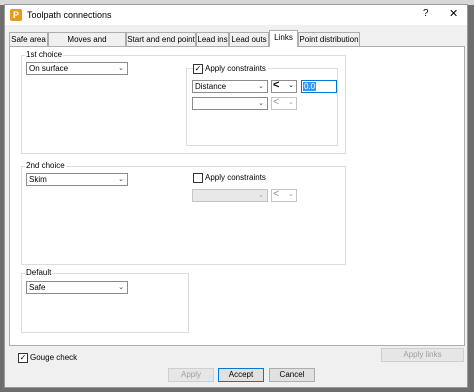 The height and width of the screenshot is (392, 474). I want to click on second-choice-value: Skim, so click(38, 179).